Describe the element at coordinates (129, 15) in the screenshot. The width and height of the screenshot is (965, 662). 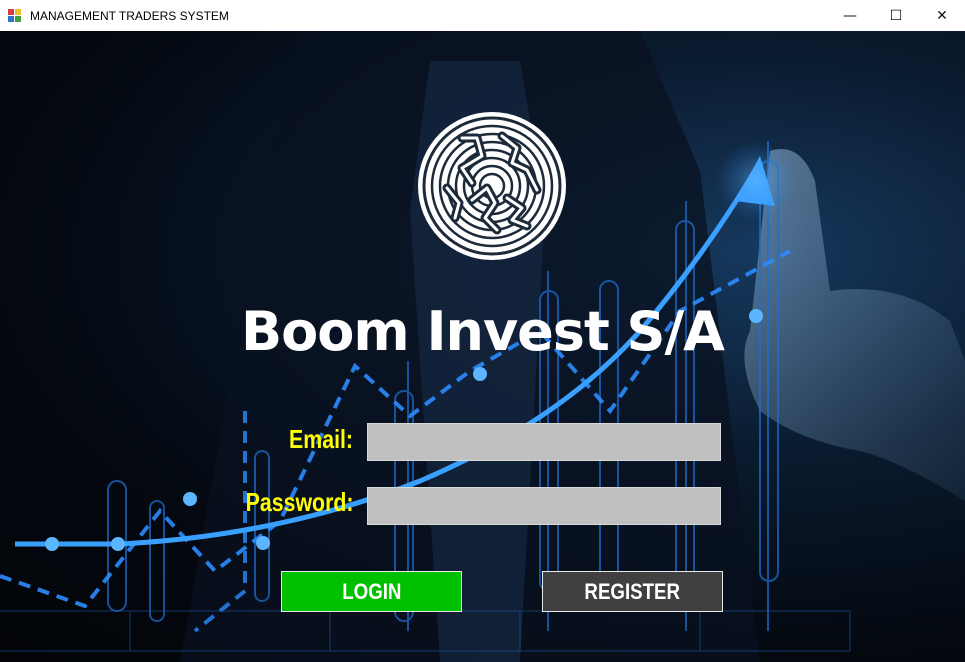
I see `window-title: MANAGEMENT TRADERS SYSTEM` at that location.